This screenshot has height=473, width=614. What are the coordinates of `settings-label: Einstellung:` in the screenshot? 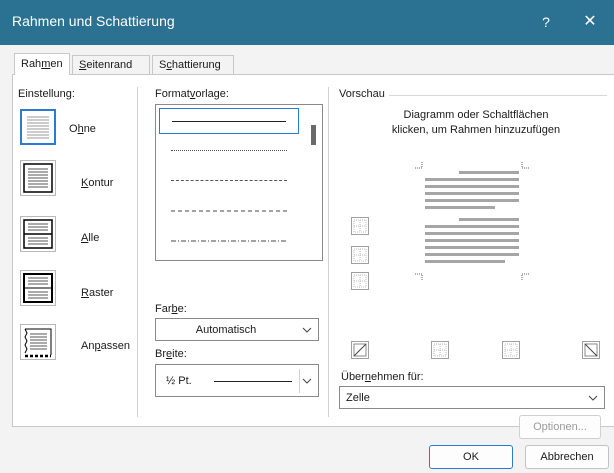 It's located at (46, 94).